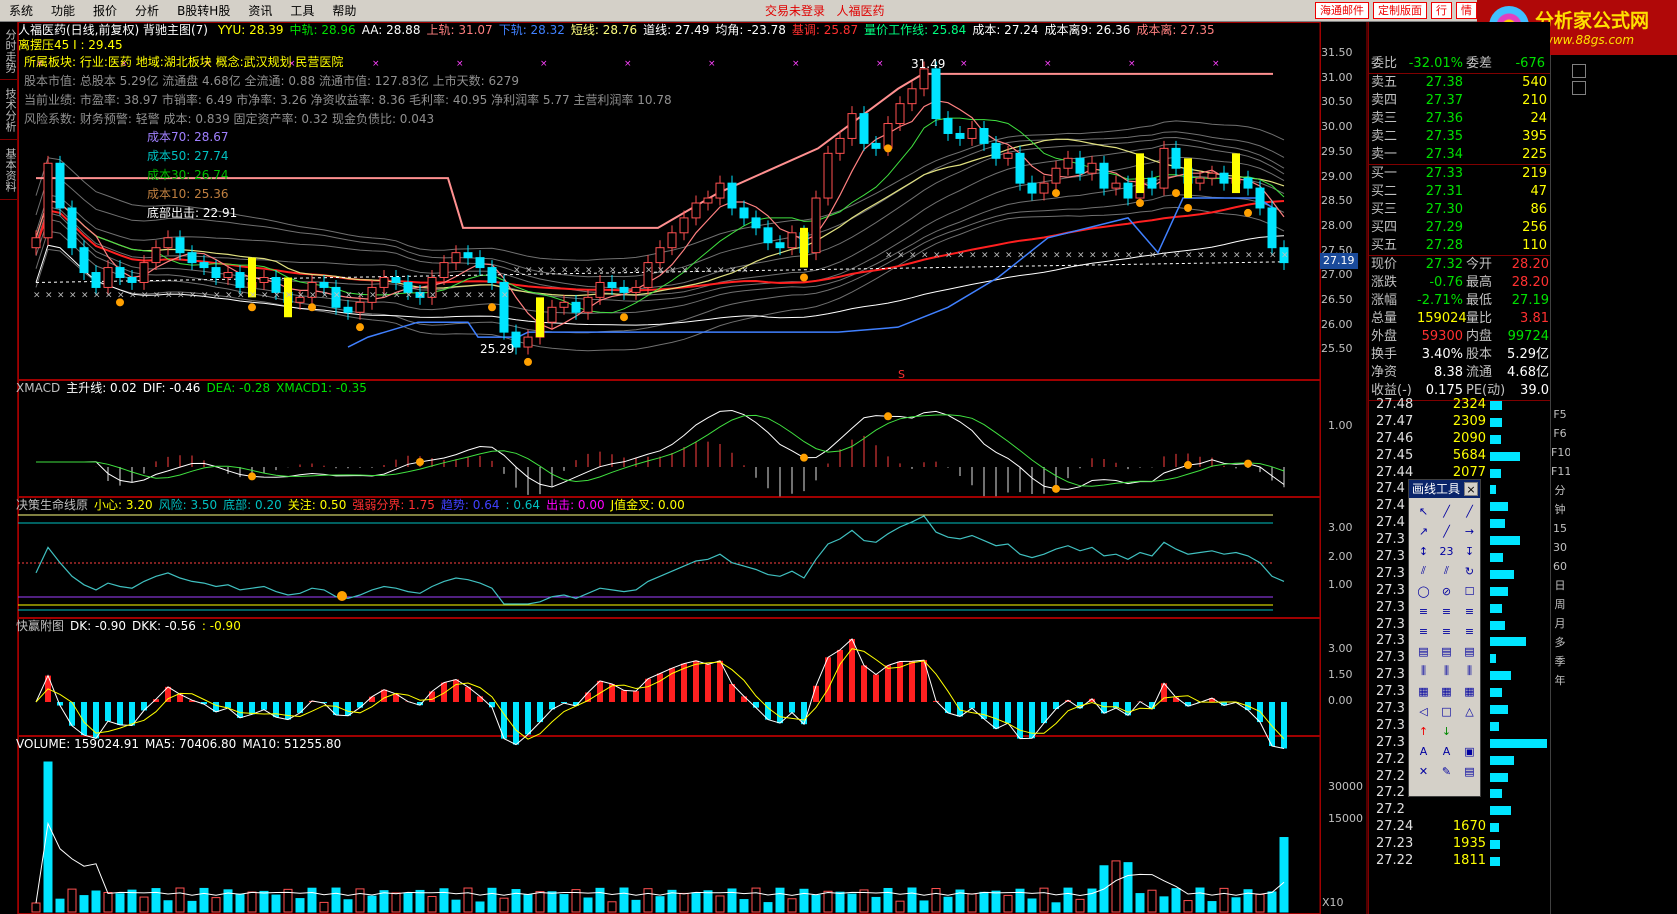 Image resolution: width=1677 pixels, height=914 pixels. I want to click on period-tab-9: 日, so click(1560, 585).